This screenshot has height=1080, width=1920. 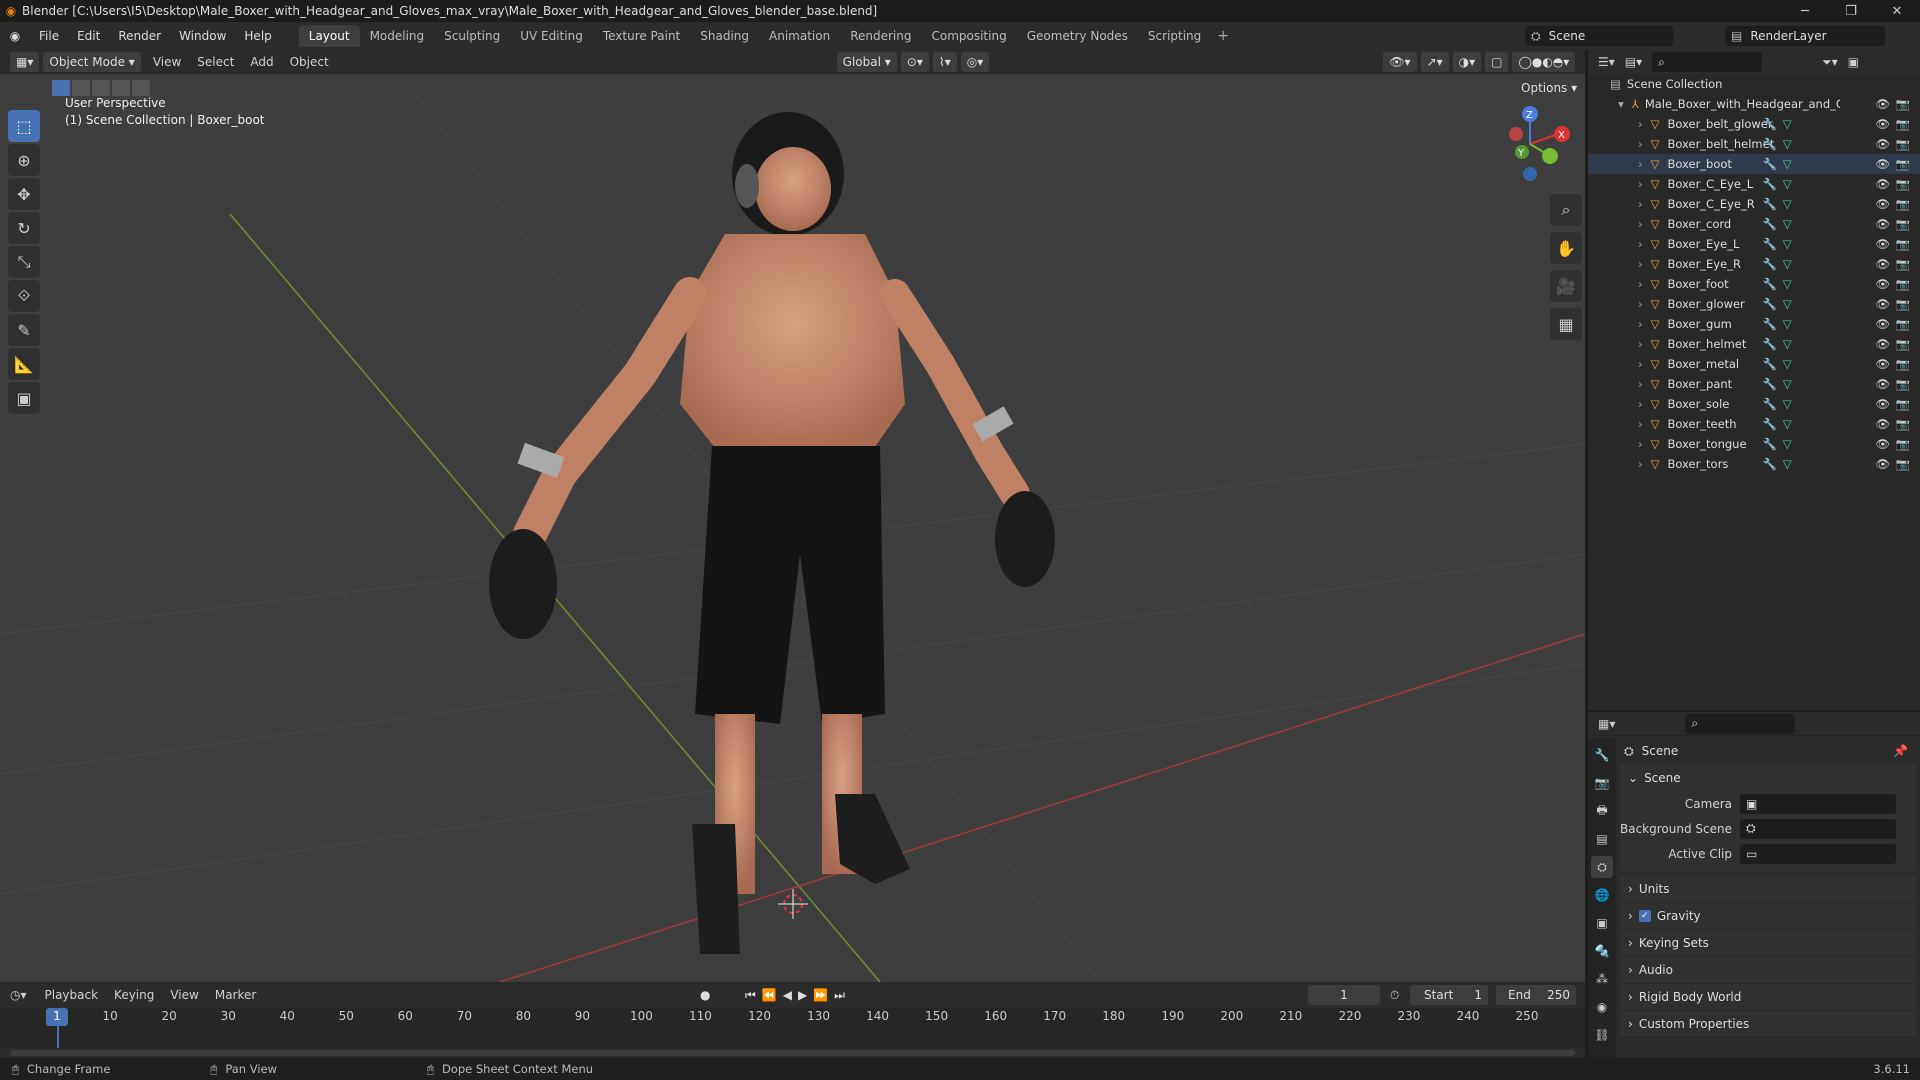 I want to click on add-cube-icon: ▣, so click(x=24, y=398).